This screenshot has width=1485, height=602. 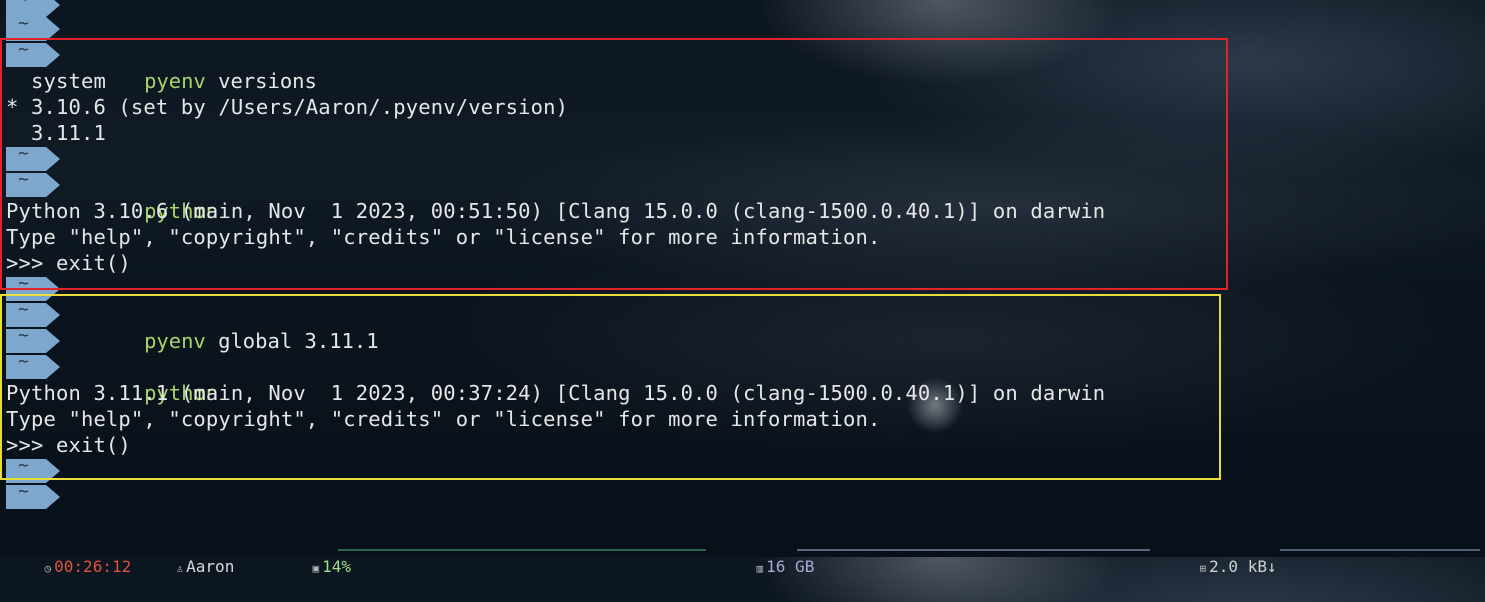 I want to click on status-bar: ◷ 00:26:12 ♙ Aaron ▣ 14% ▥ 16 GB ⊞ 2.0 kB↓, so click(x=742, y=554).